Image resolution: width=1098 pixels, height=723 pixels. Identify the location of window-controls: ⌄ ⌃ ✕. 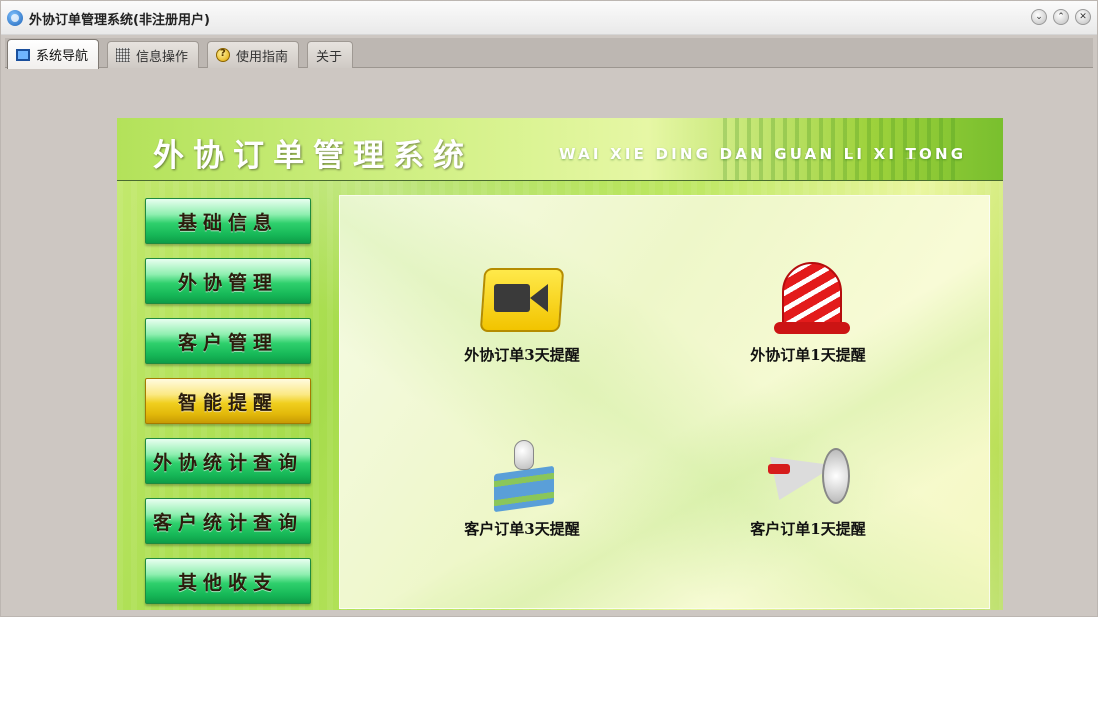
(1061, 17).